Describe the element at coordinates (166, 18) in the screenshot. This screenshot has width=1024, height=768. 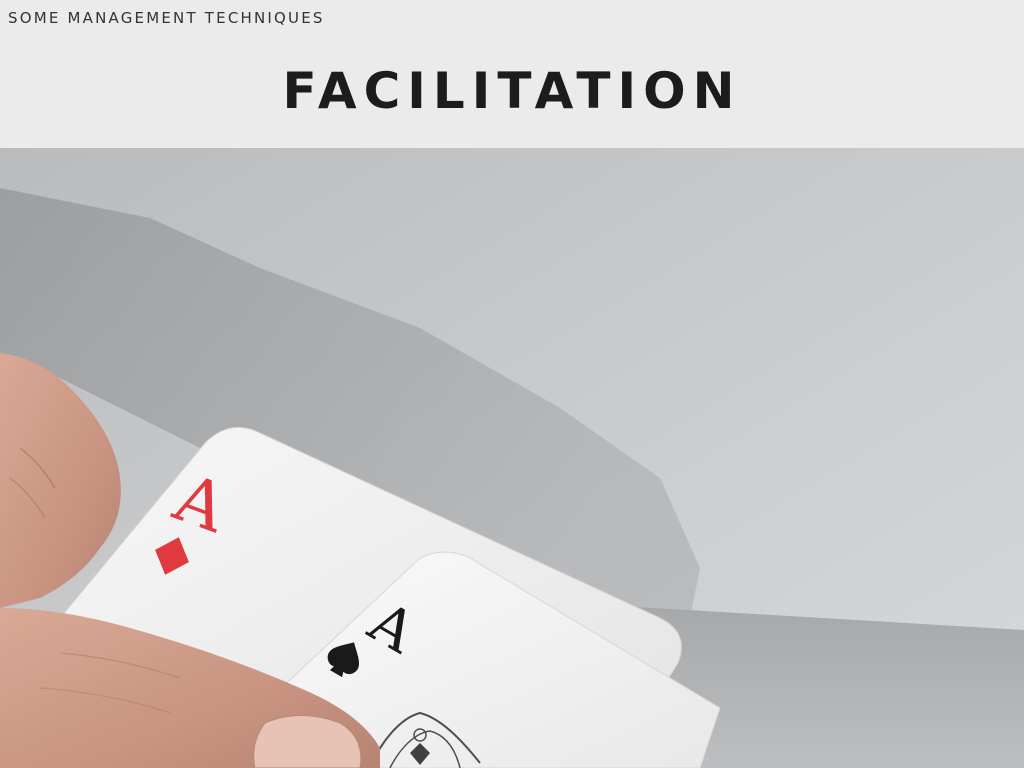
I see `section-label: SOME MANAGEMENT TECHNIQUES` at that location.